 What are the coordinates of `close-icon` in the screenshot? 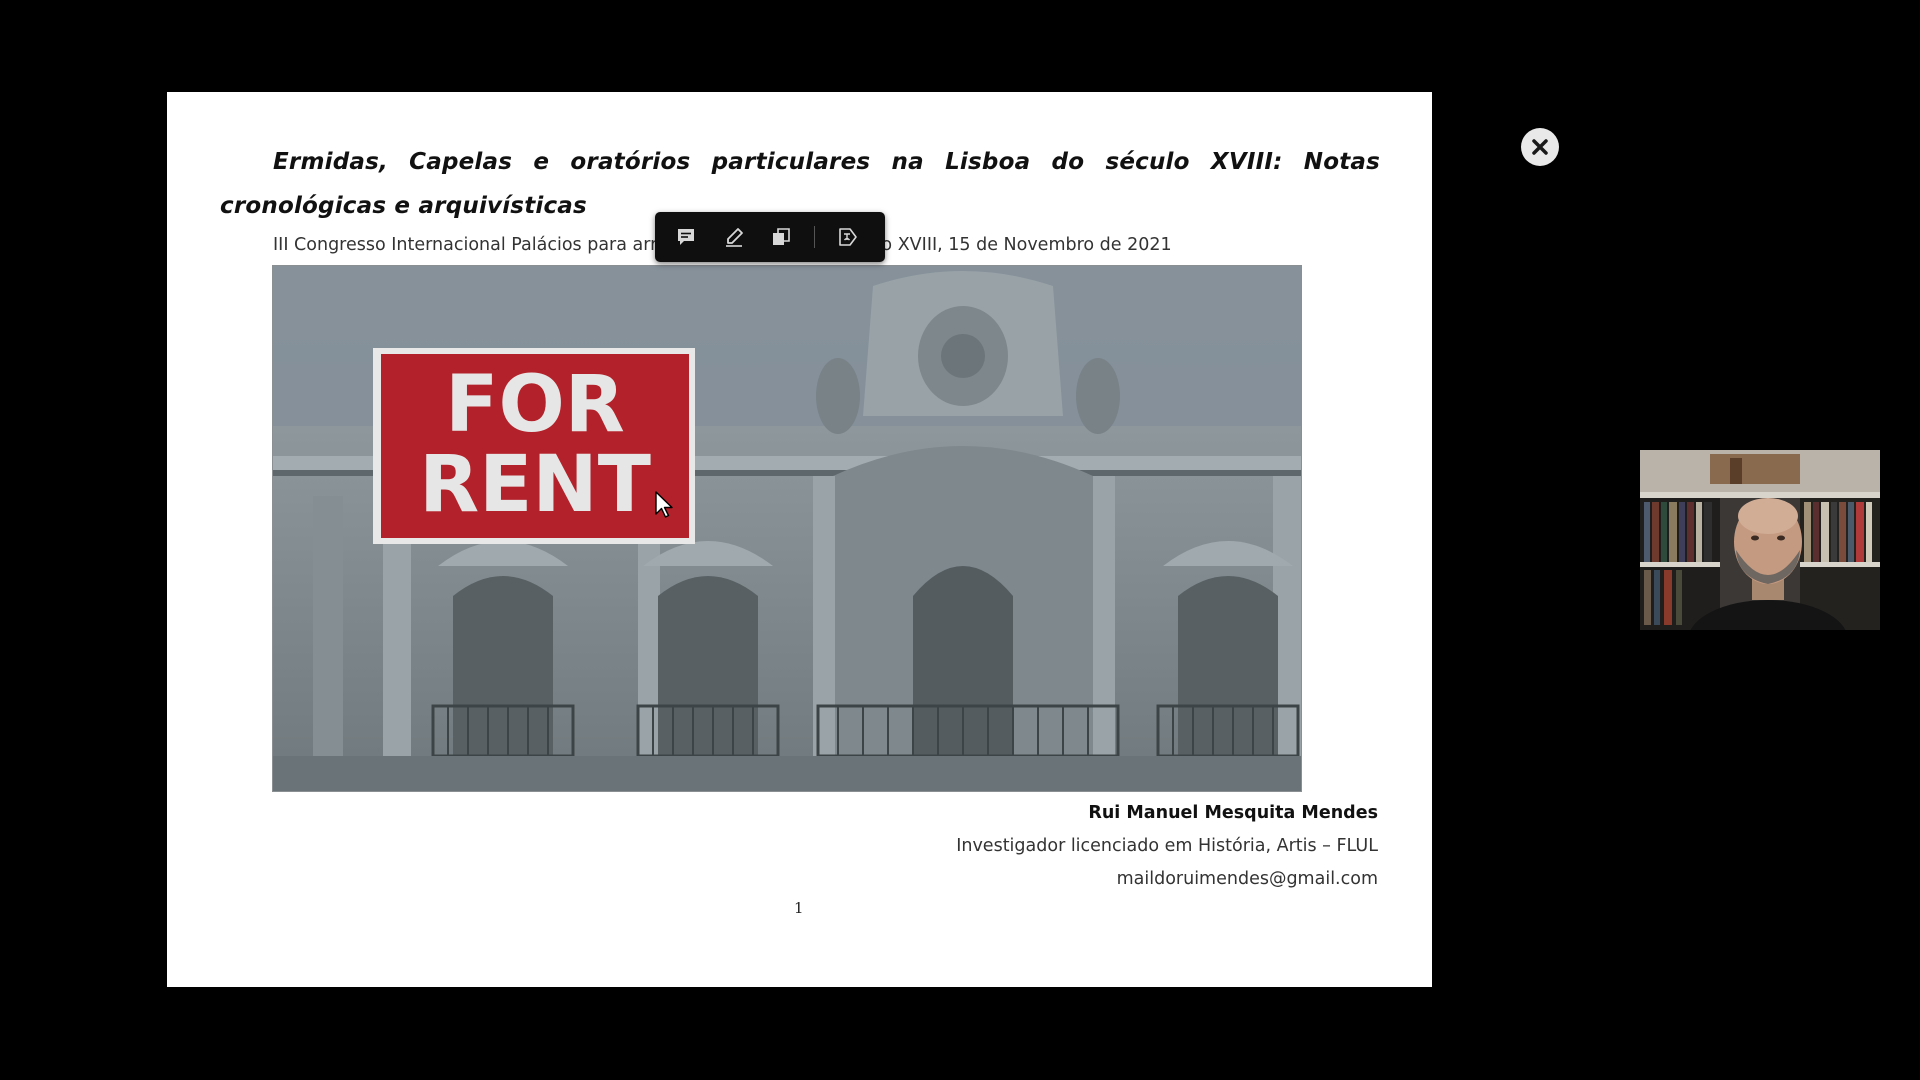 It's located at (1540, 147).